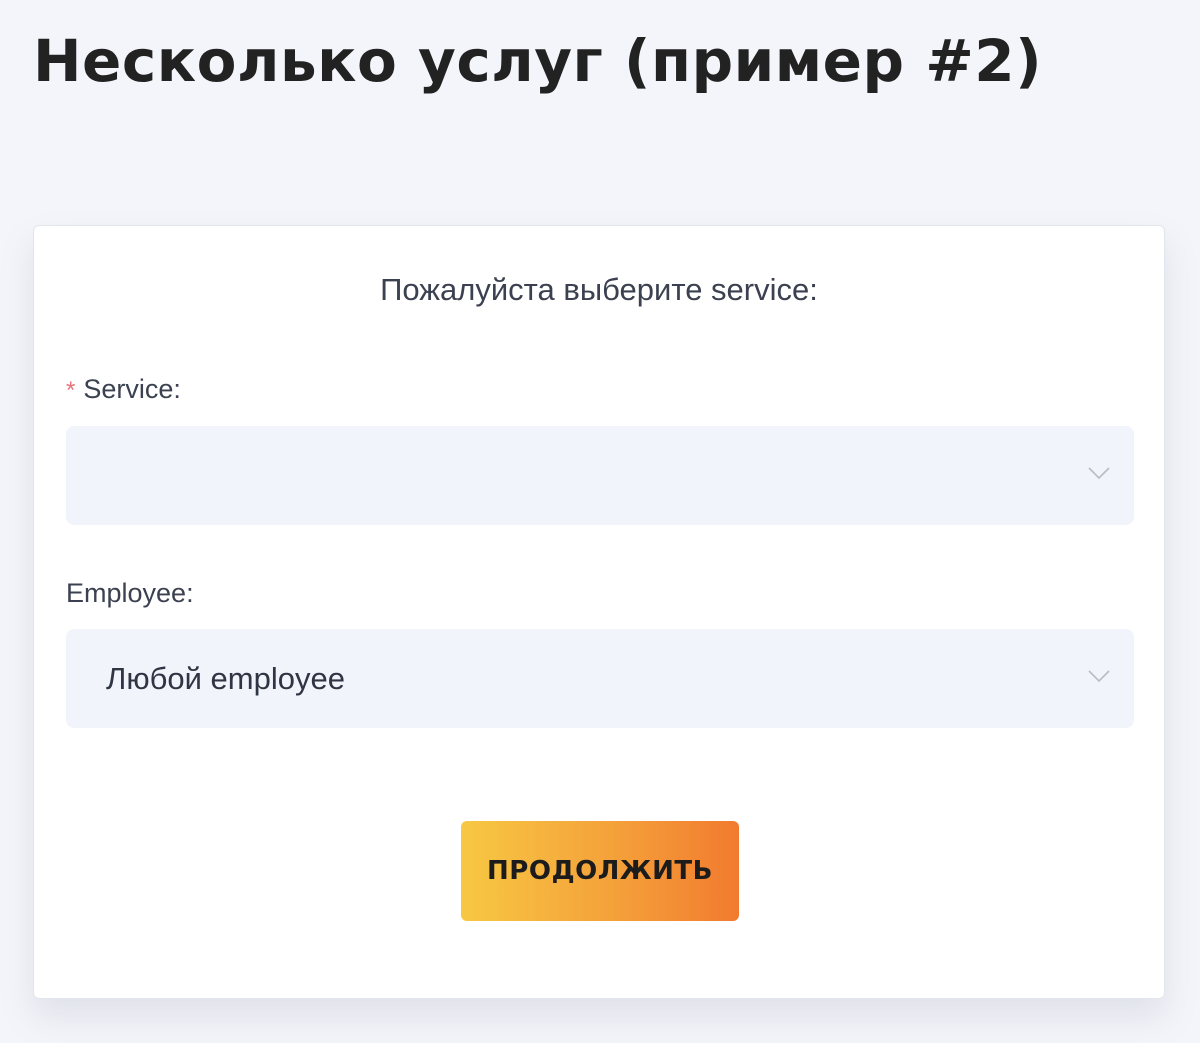 The image size is (1200, 1043). Describe the element at coordinates (600, 678) in the screenshot. I see `employee-select: Любой employee` at that location.